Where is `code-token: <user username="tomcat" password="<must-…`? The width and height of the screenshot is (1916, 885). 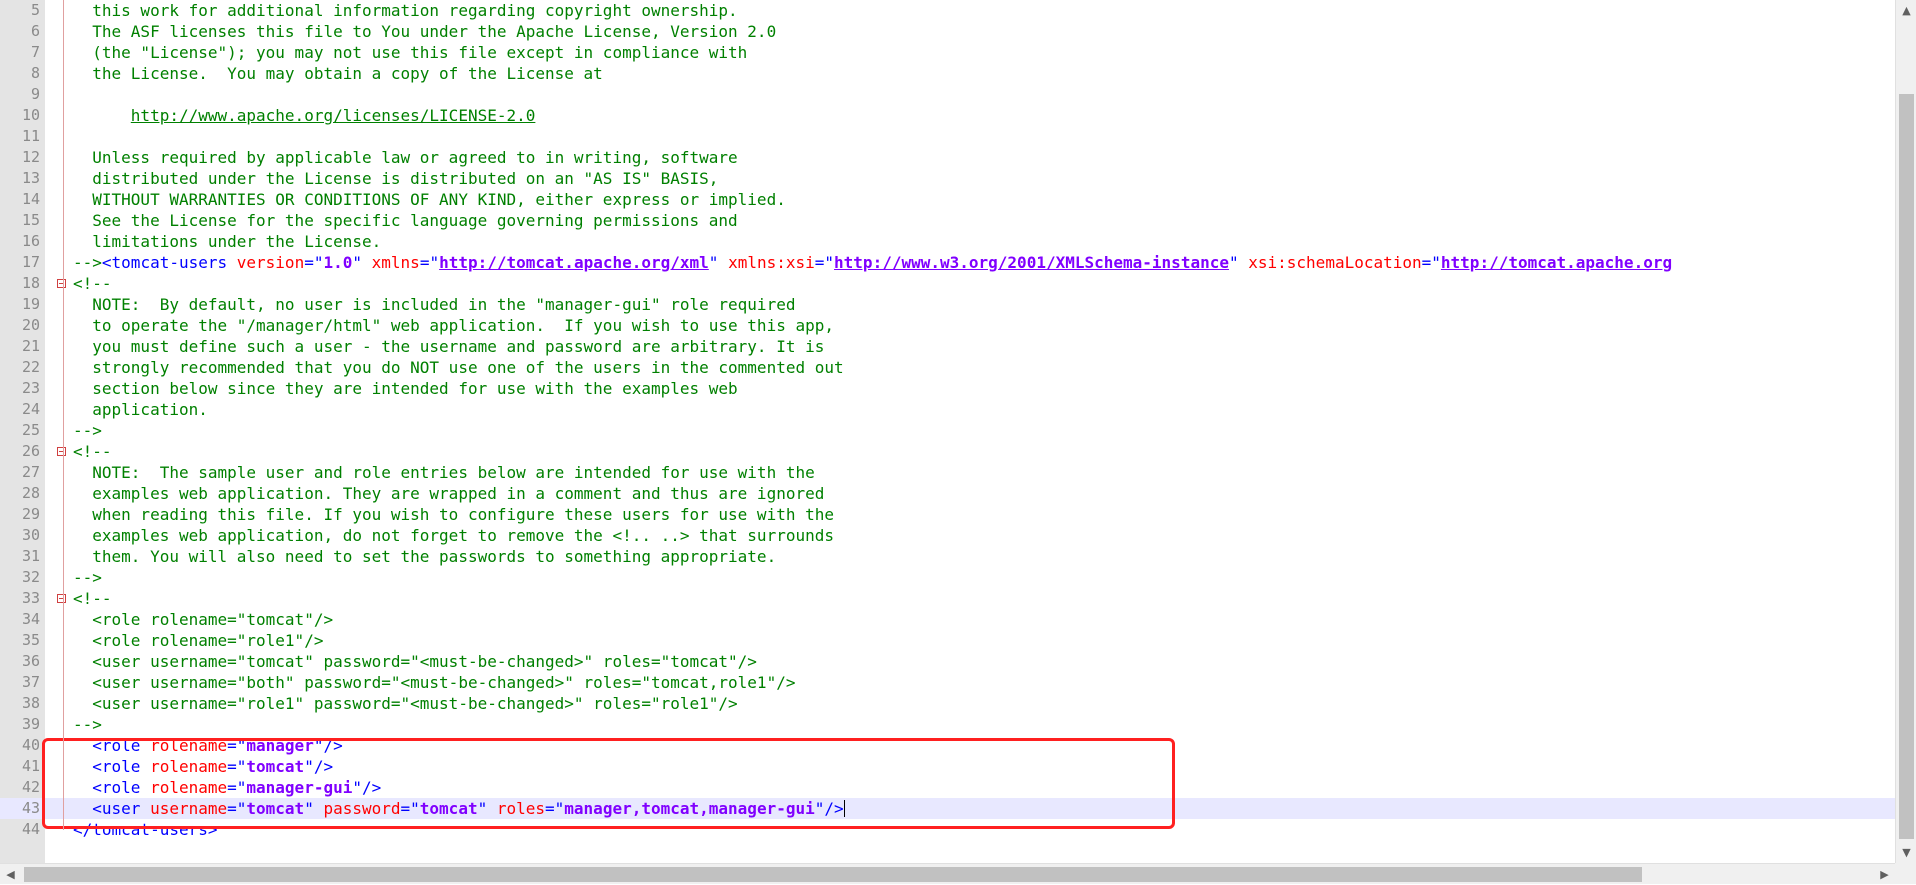
code-token: <user username="tomcat" password="<must-… is located at coordinates (415, 661).